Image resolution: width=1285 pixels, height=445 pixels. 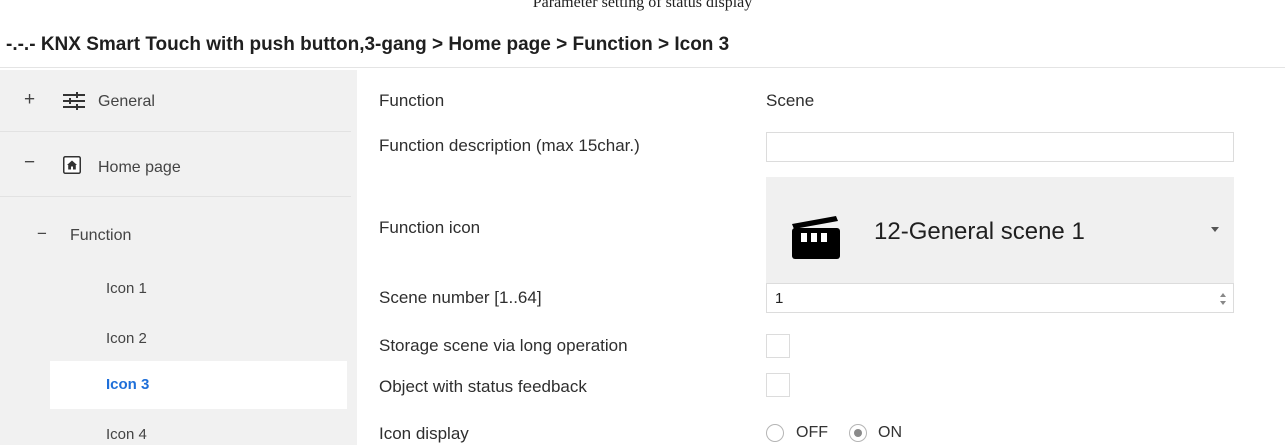 What do you see at coordinates (101, 235) in the screenshot?
I see `sidebar-item-label: Function` at bounding box center [101, 235].